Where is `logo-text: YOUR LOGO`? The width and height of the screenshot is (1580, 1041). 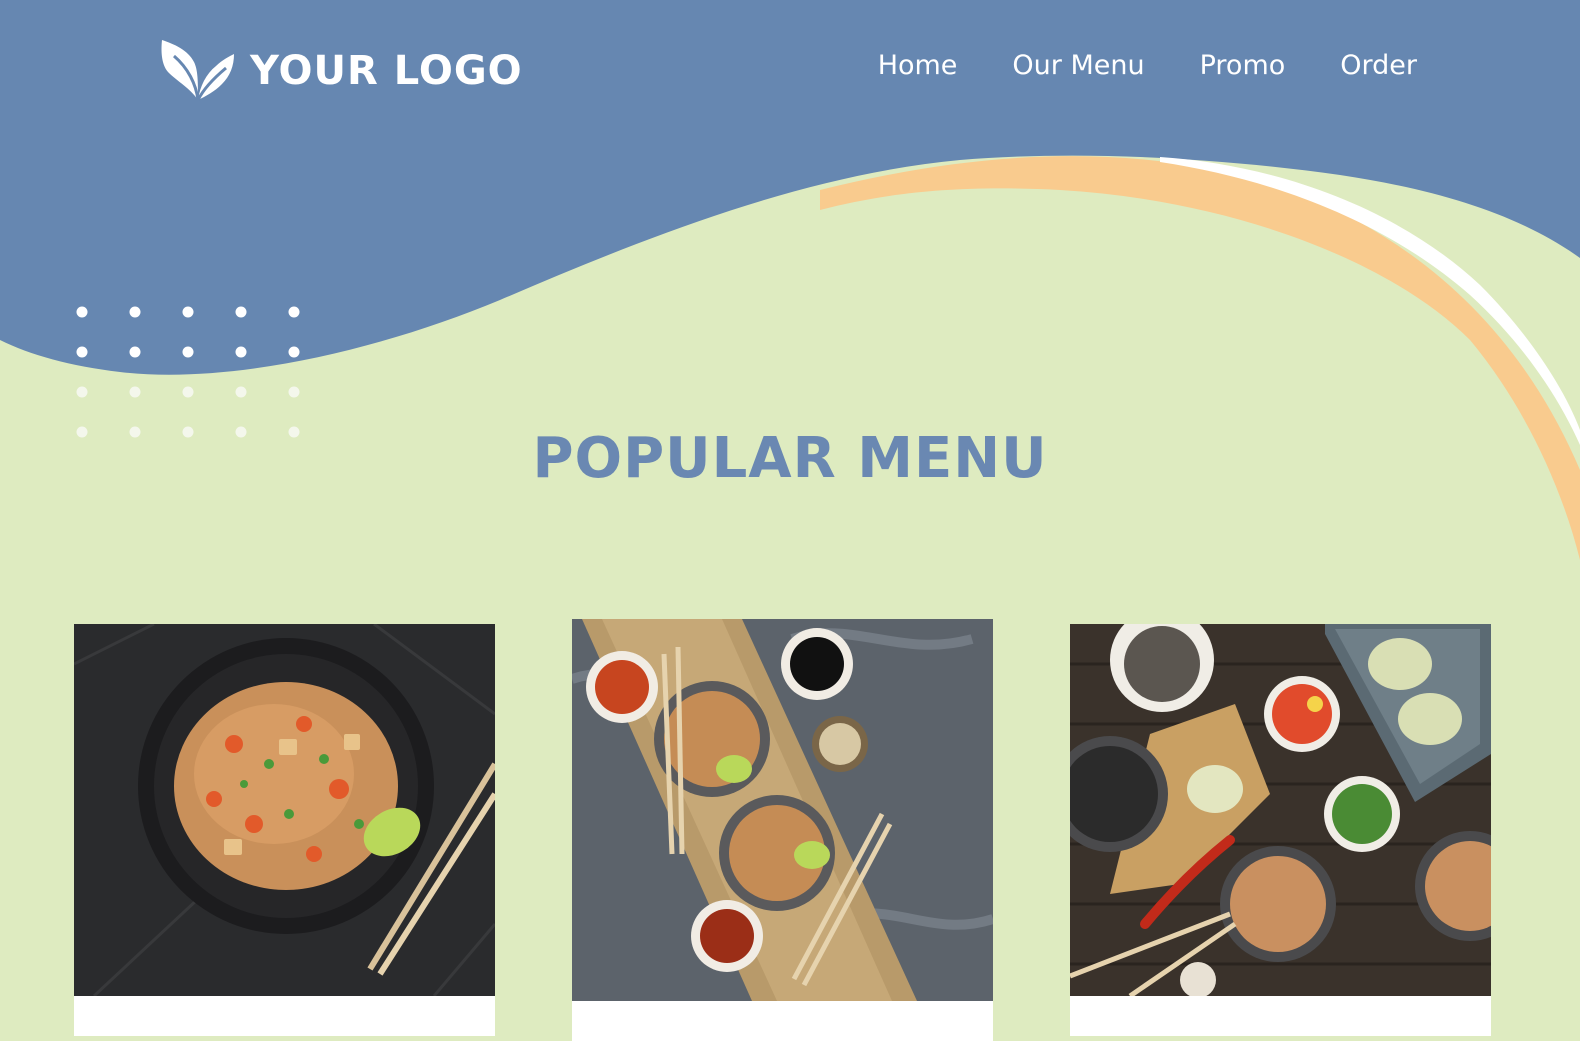
logo-text: YOUR LOGO is located at coordinates (386, 71).